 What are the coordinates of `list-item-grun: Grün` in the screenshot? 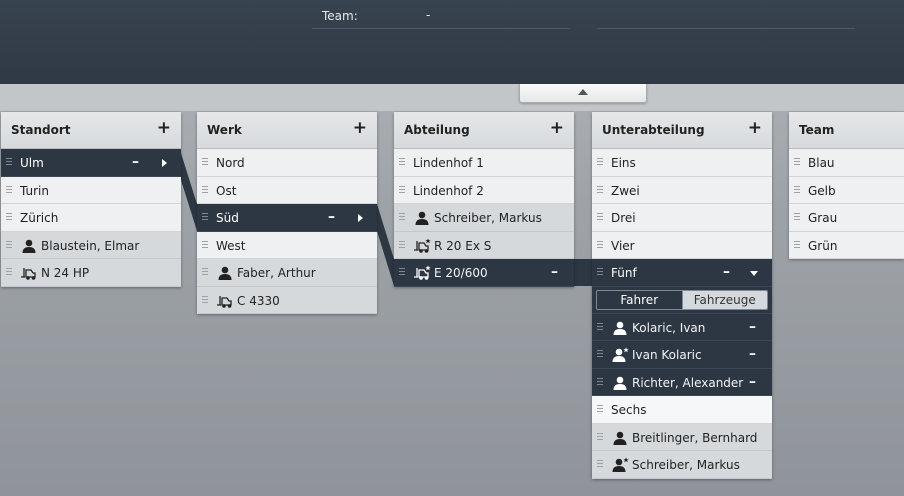 It's located at (846, 245).